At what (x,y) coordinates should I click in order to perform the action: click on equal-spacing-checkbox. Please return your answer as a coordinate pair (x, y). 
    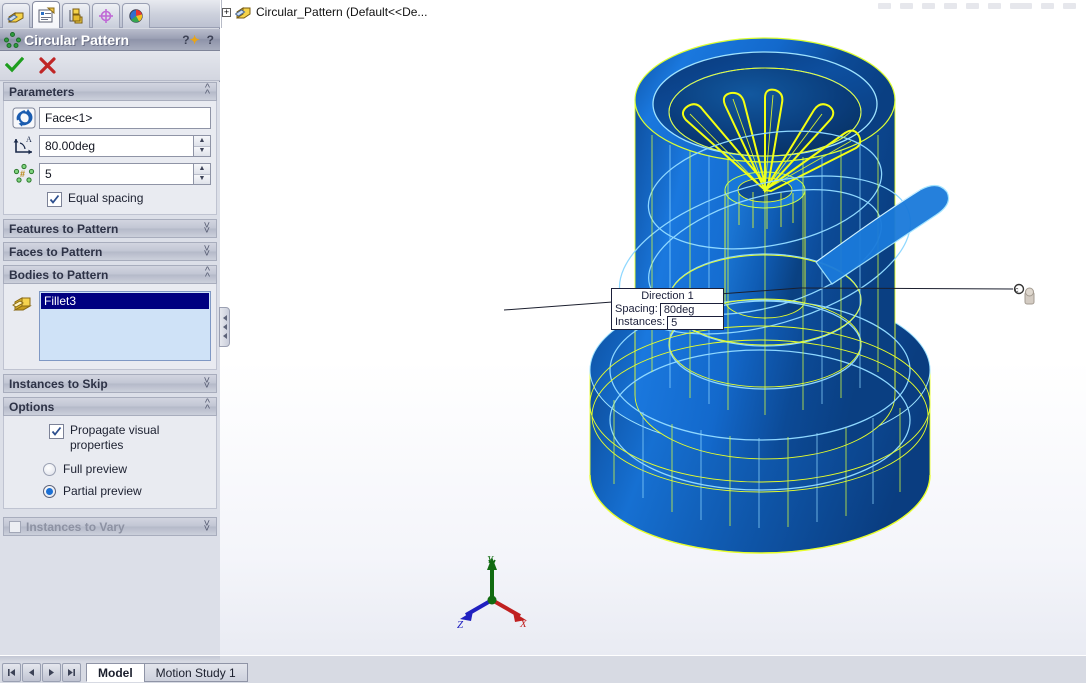
    Looking at the image, I should click on (54, 199).